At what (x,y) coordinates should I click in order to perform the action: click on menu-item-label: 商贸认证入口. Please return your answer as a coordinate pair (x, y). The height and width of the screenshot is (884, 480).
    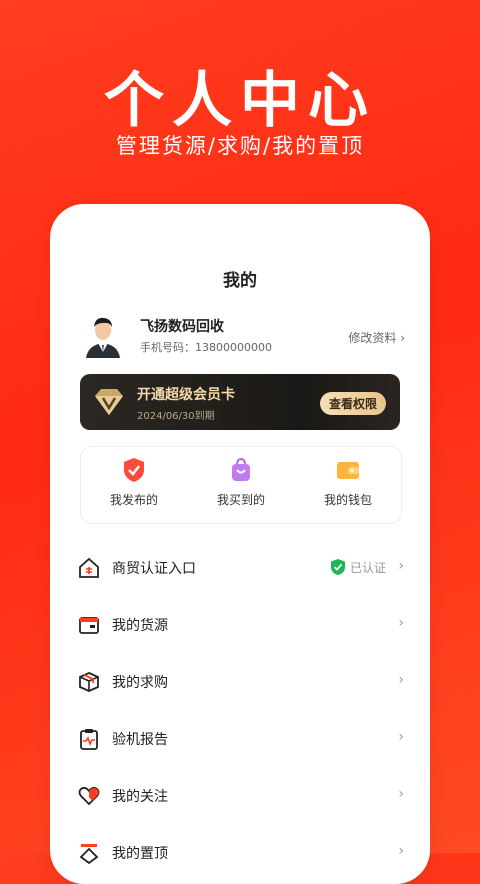
    Looking at the image, I should click on (154, 569).